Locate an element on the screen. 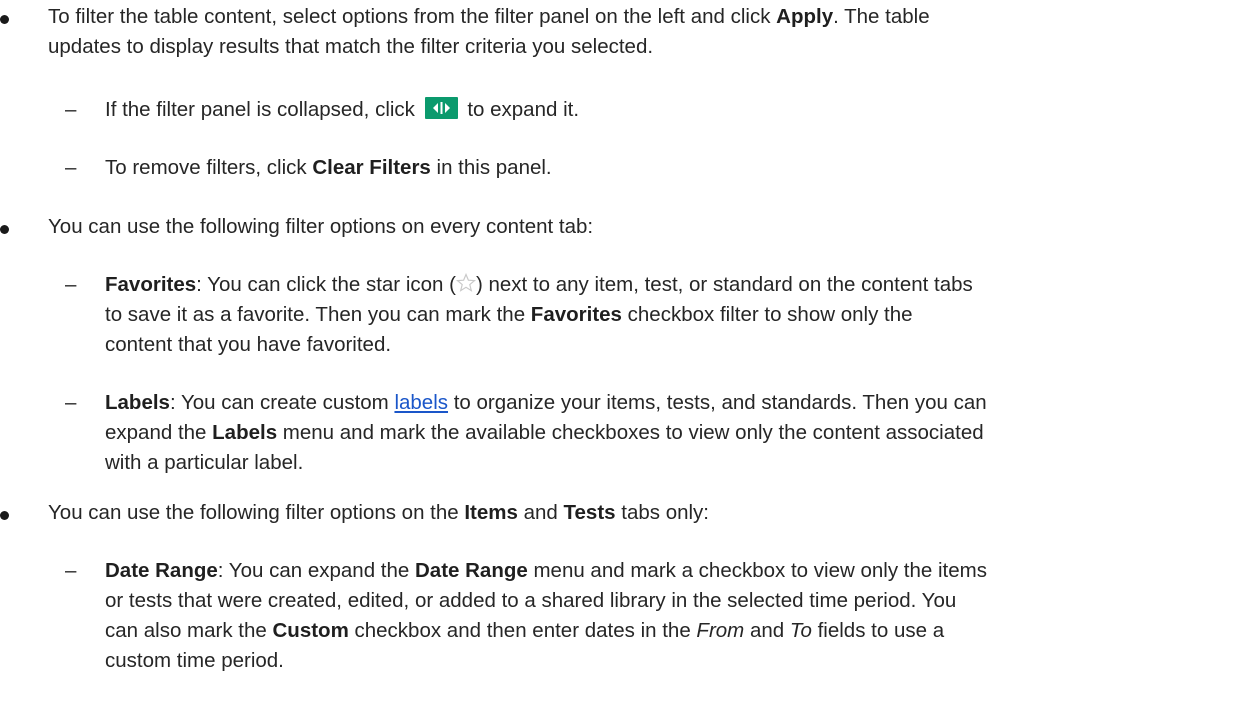  labels-link: labels is located at coordinates (421, 402).